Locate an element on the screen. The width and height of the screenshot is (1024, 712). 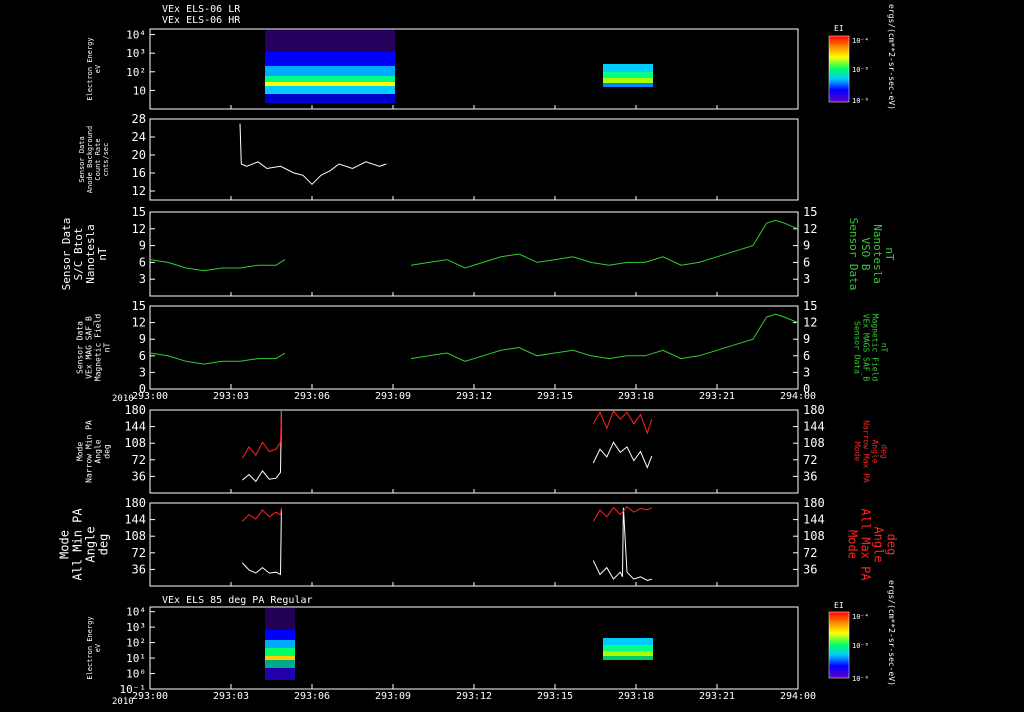
right-label-p5-2: Angle is located at coordinates (875, 451).